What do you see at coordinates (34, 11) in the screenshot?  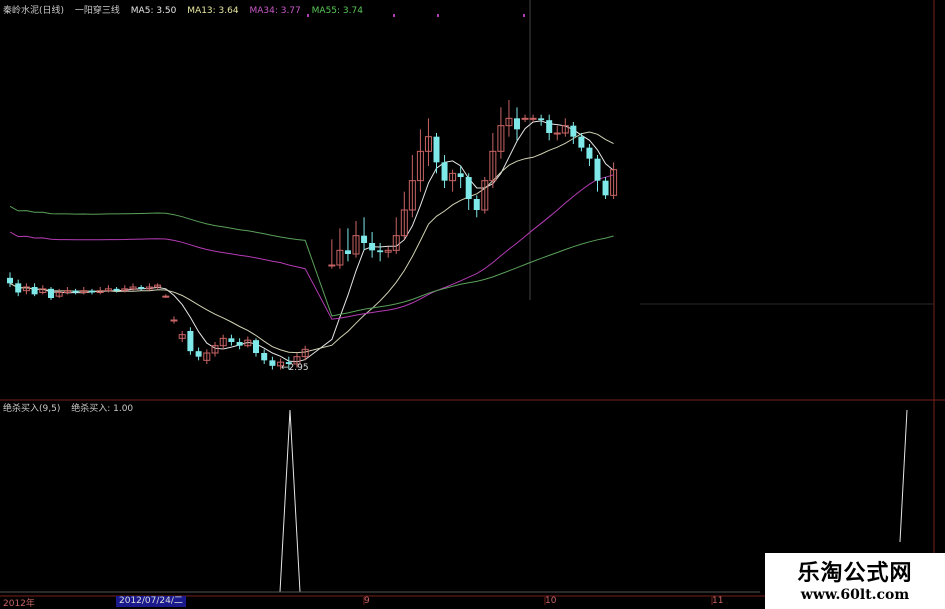 I see `stock-name: 秦岭水泥(日线)` at bounding box center [34, 11].